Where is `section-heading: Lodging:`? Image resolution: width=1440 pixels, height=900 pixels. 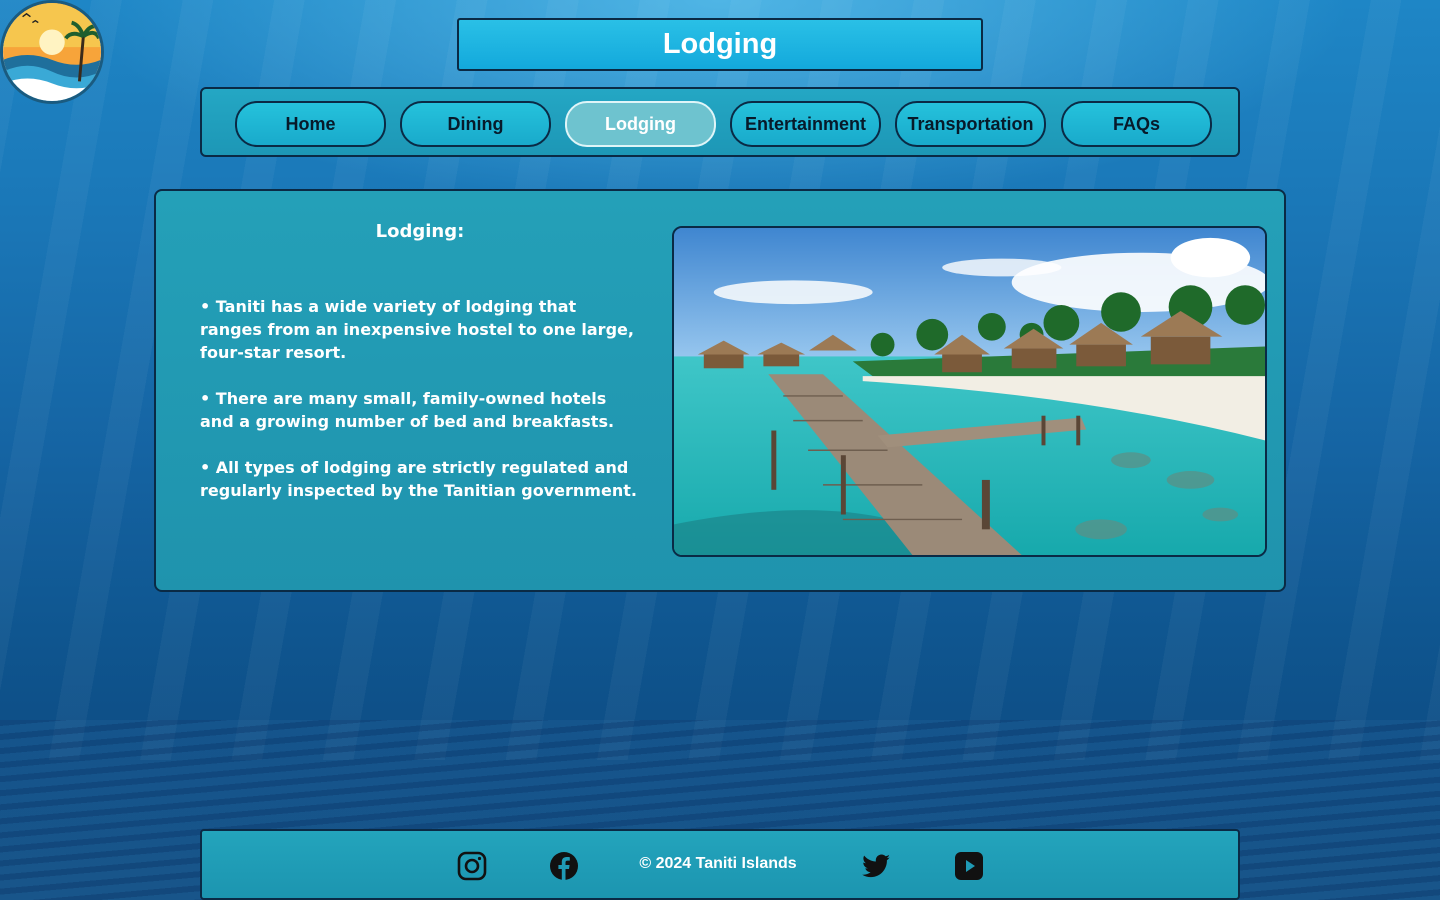 section-heading: Lodging: is located at coordinates (420, 231).